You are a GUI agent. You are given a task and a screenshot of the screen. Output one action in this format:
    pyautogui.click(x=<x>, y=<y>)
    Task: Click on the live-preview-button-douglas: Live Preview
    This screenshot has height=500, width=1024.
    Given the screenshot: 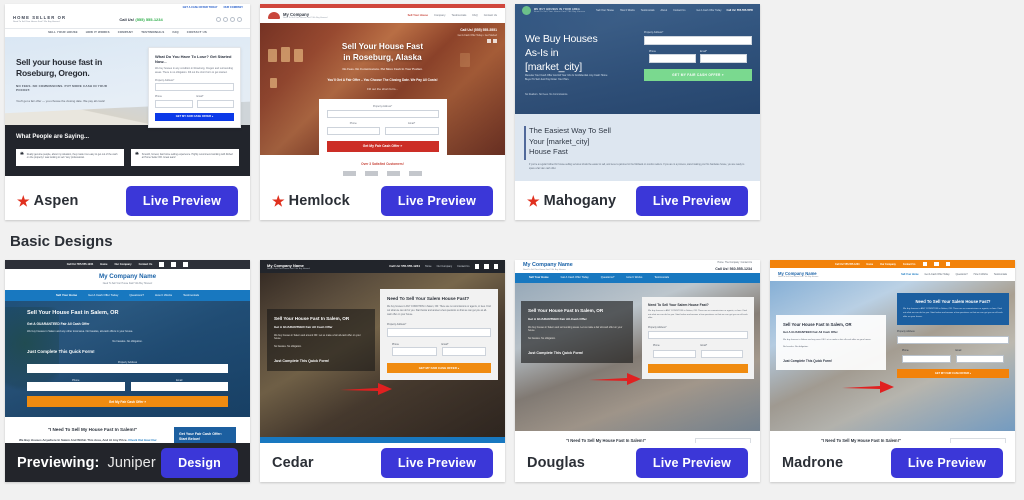 What is the action you would take?
    pyautogui.click(x=691, y=462)
    